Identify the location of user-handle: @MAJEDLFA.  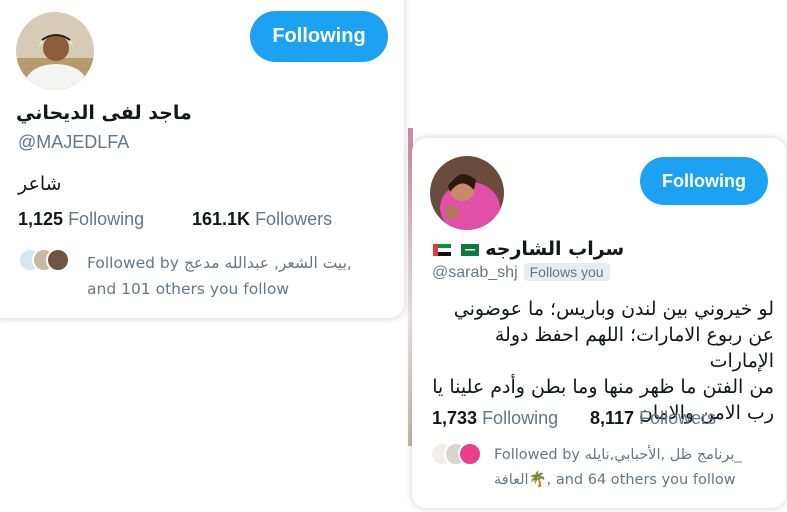
(73, 142).